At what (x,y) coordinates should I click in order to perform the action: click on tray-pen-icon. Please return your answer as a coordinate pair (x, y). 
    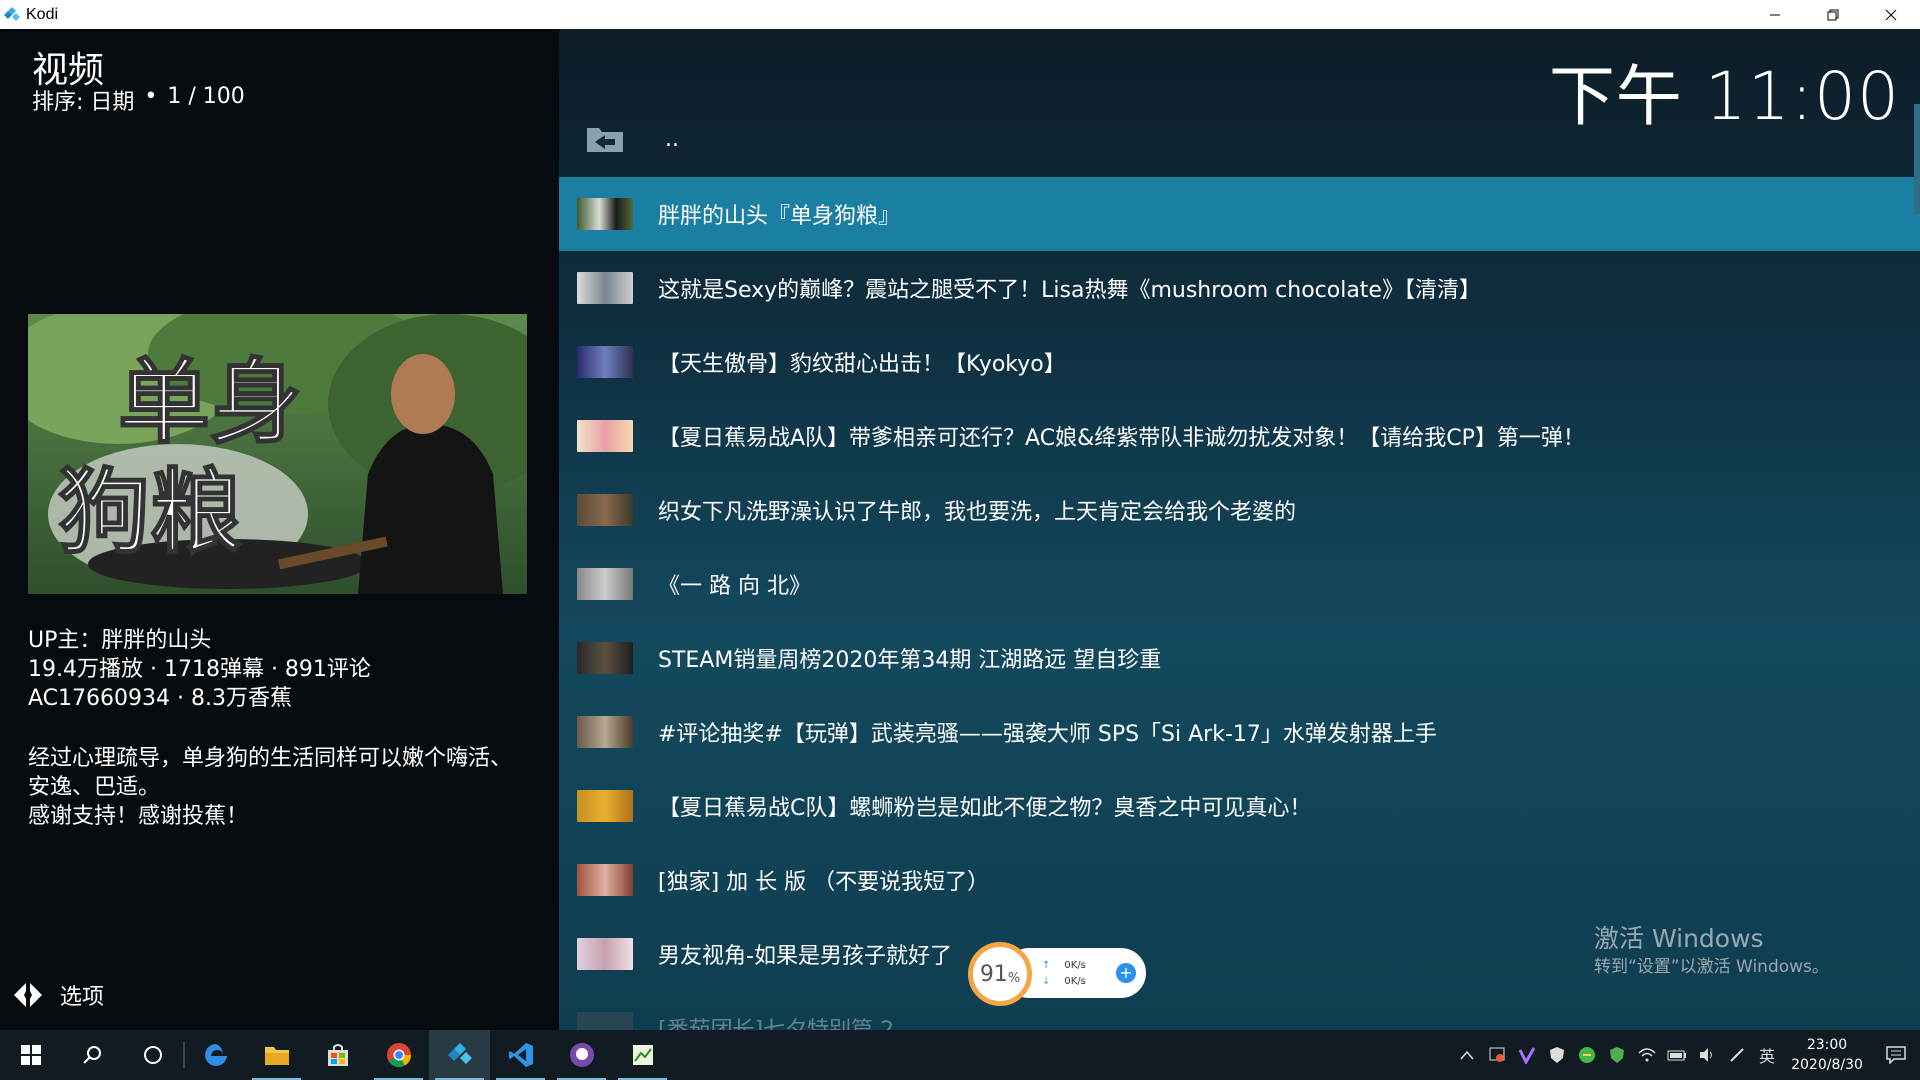
    Looking at the image, I should click on (1737, 1055).